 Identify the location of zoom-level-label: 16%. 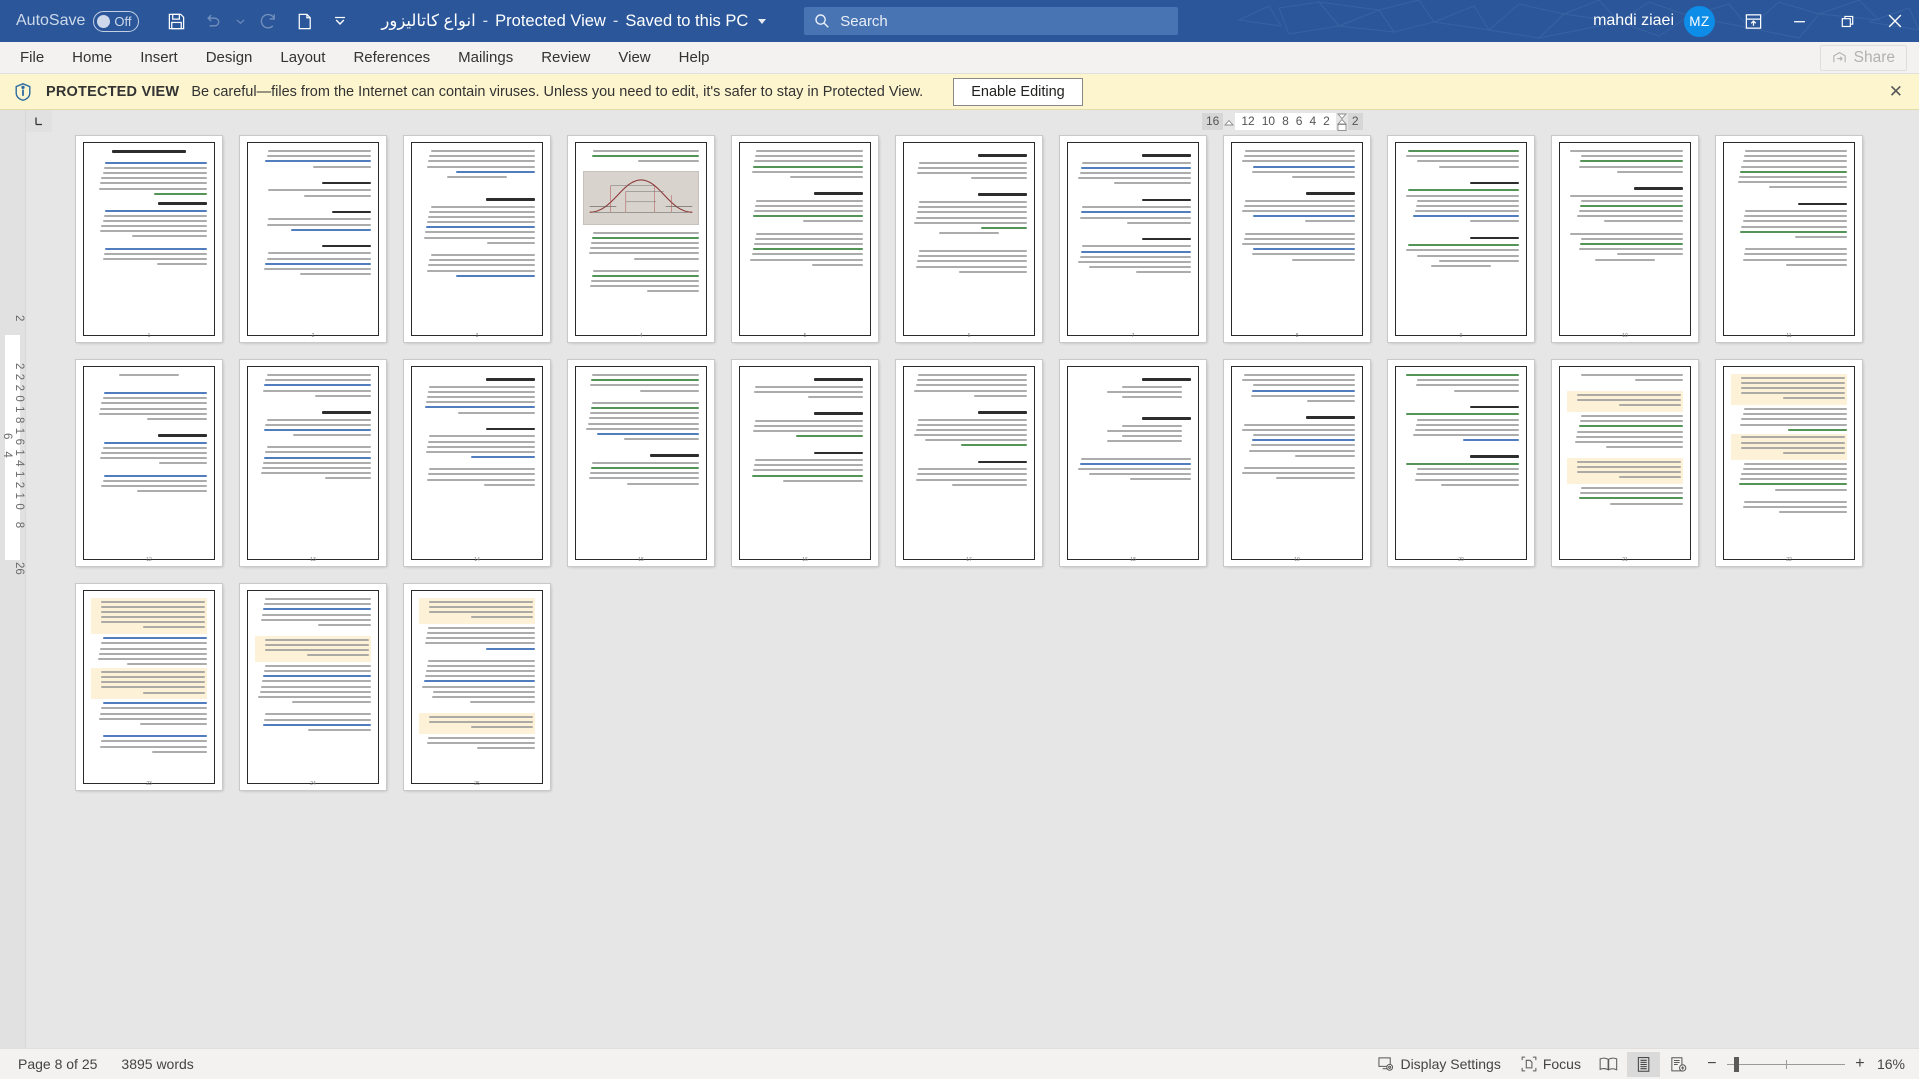
(1895, 1064).